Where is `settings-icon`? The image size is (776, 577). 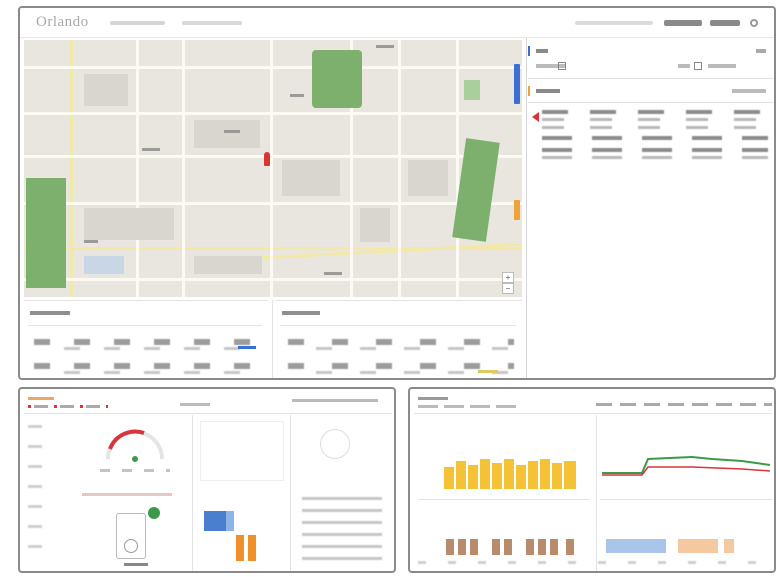 settings-icon is located at coordinates (754, 23).